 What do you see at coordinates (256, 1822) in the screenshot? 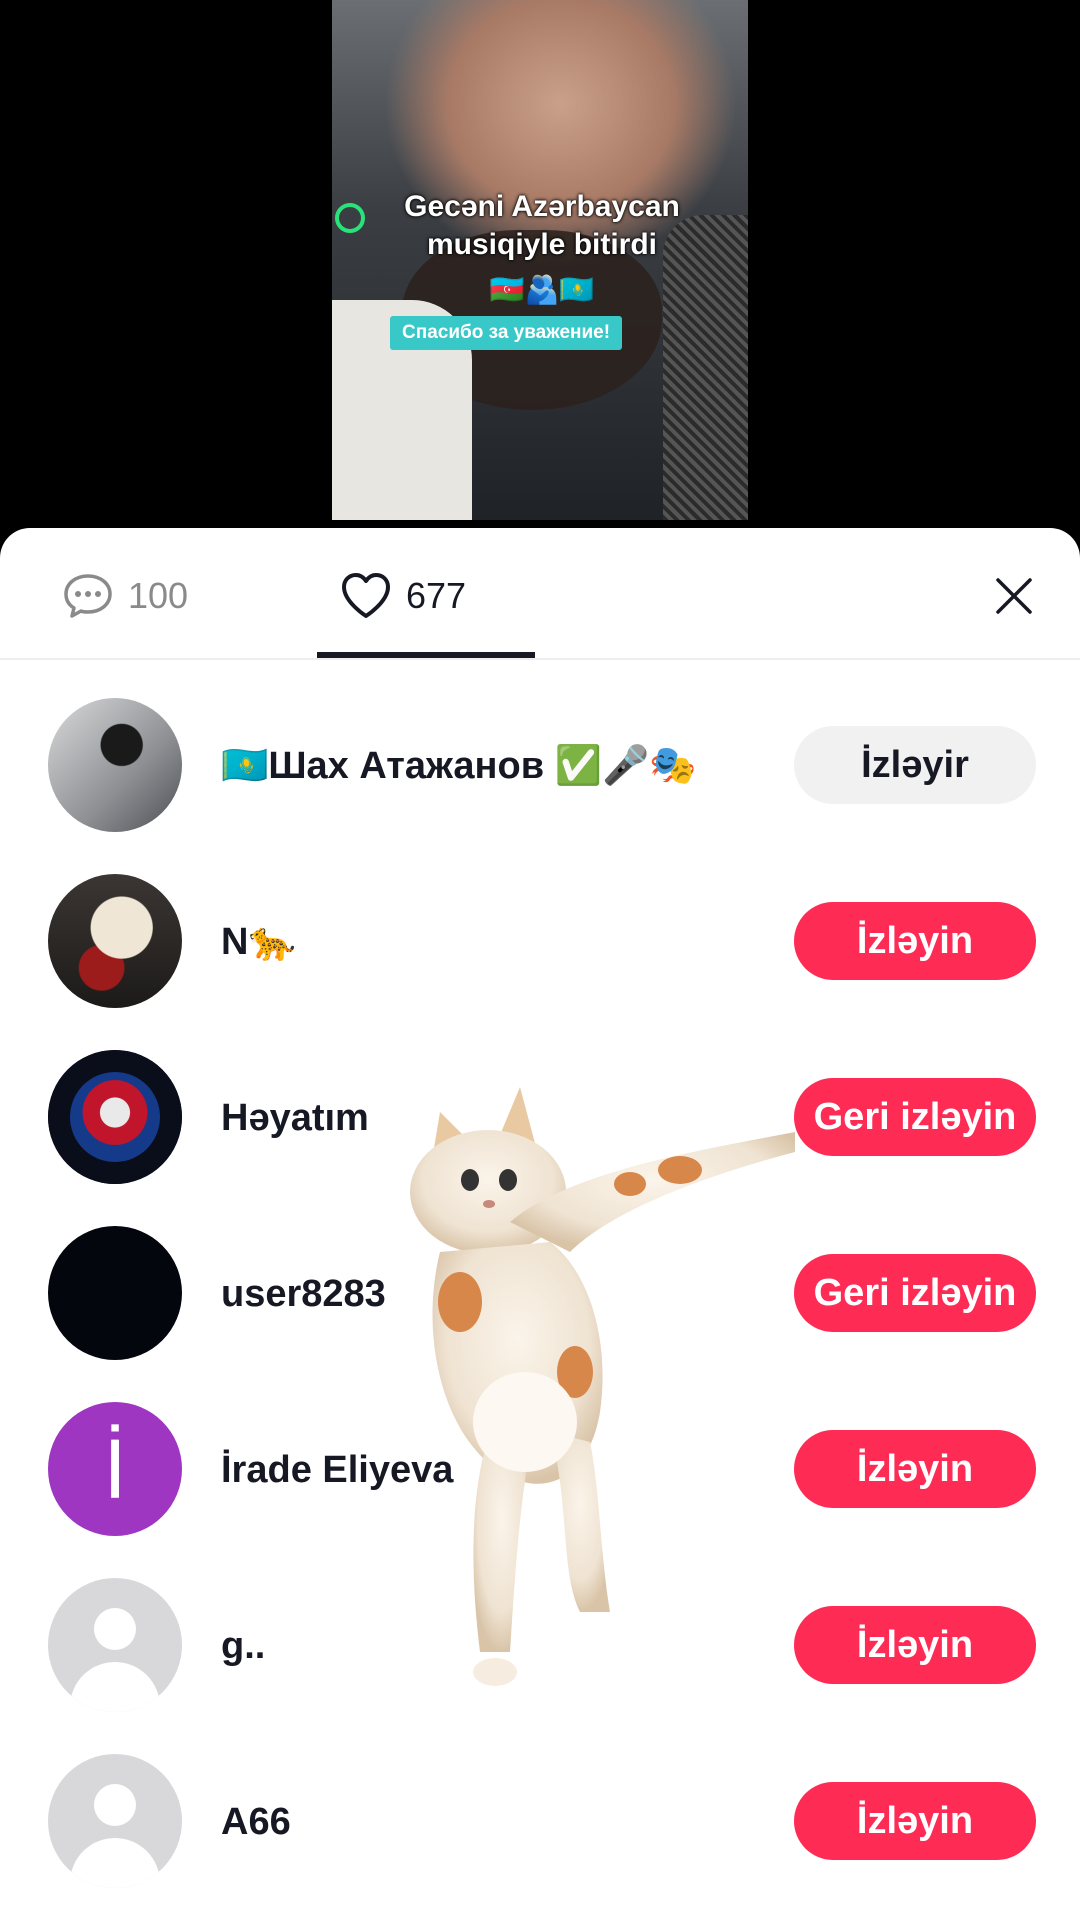
I see `user-name: A66` at bounding box center [256, 1822].